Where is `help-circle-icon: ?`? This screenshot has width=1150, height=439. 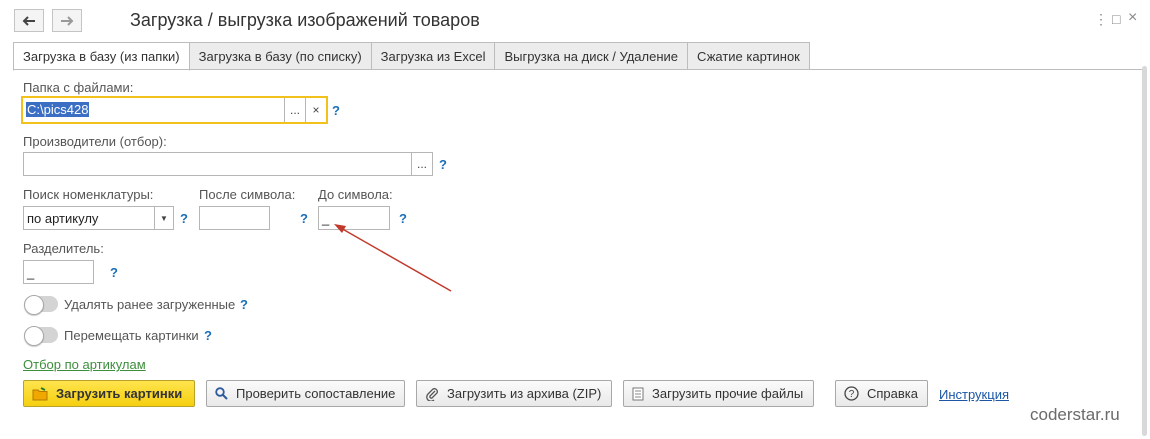
help-circle-icon: ? is located at coordinates (851, 393).